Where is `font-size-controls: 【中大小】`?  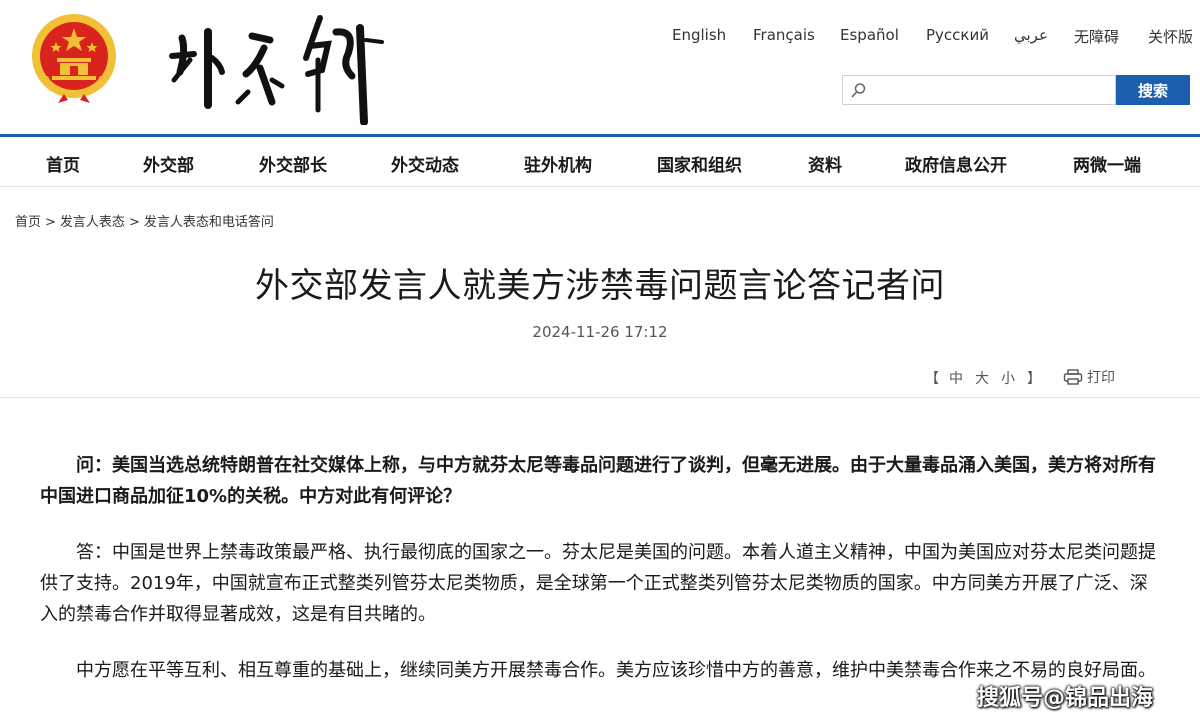 font-size-controls: 【中大小】 is located at coordinates (988, 378).